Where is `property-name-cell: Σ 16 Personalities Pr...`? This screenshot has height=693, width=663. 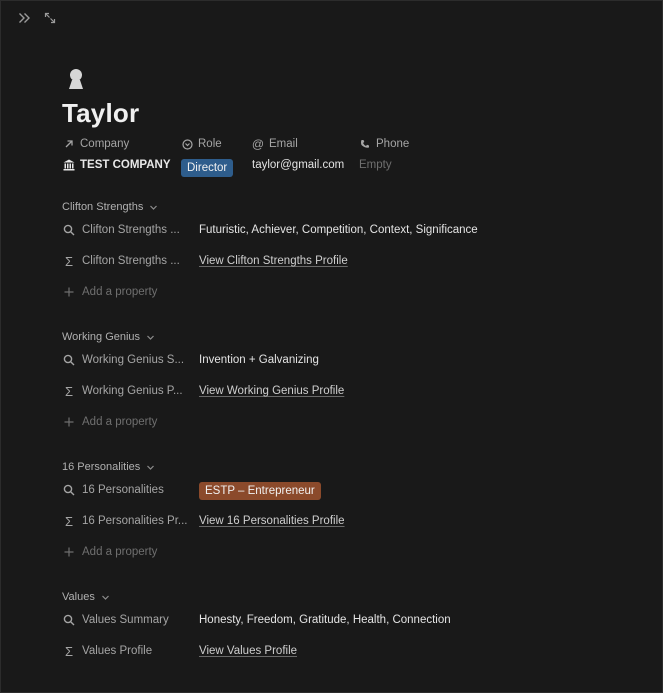
property-name-cell: Σ 16 Personalities Pr... is located at coordinates (125, 521).